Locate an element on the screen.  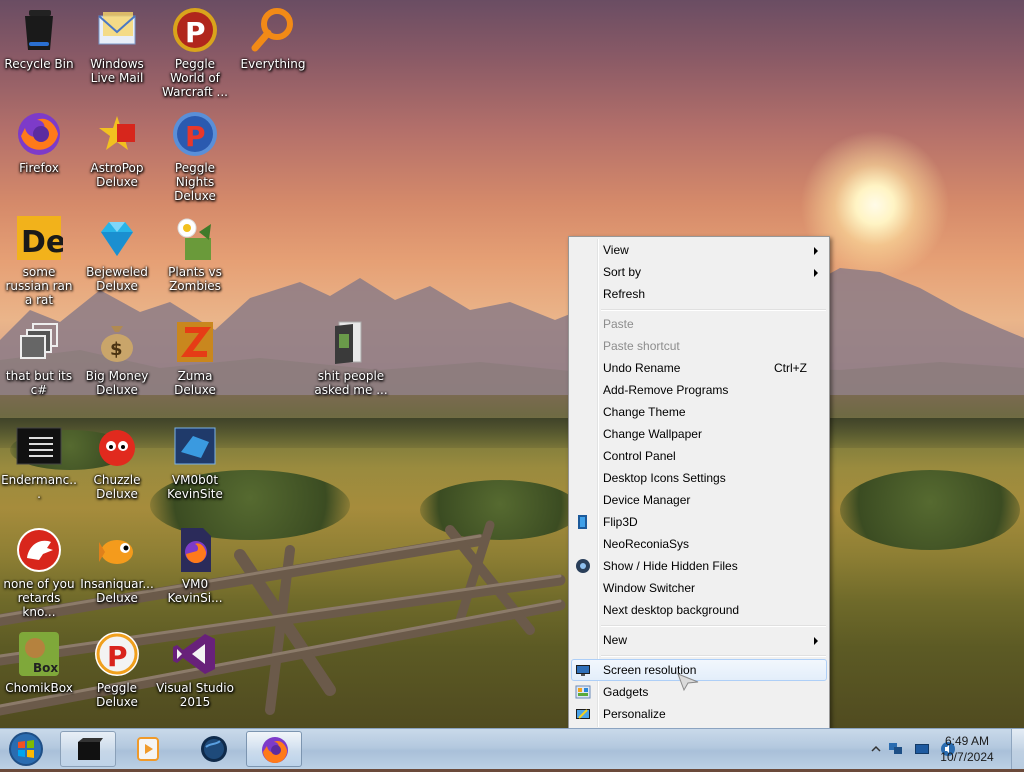
start-button is located at coordinates (26, 749).